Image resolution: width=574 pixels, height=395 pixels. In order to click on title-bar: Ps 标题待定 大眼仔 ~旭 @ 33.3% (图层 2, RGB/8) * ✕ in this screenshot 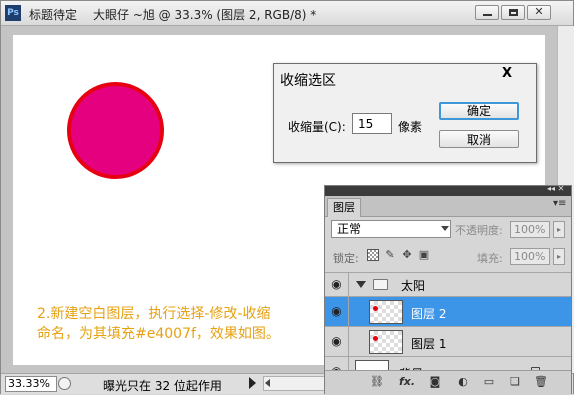, I will do `click(287, 13)`.